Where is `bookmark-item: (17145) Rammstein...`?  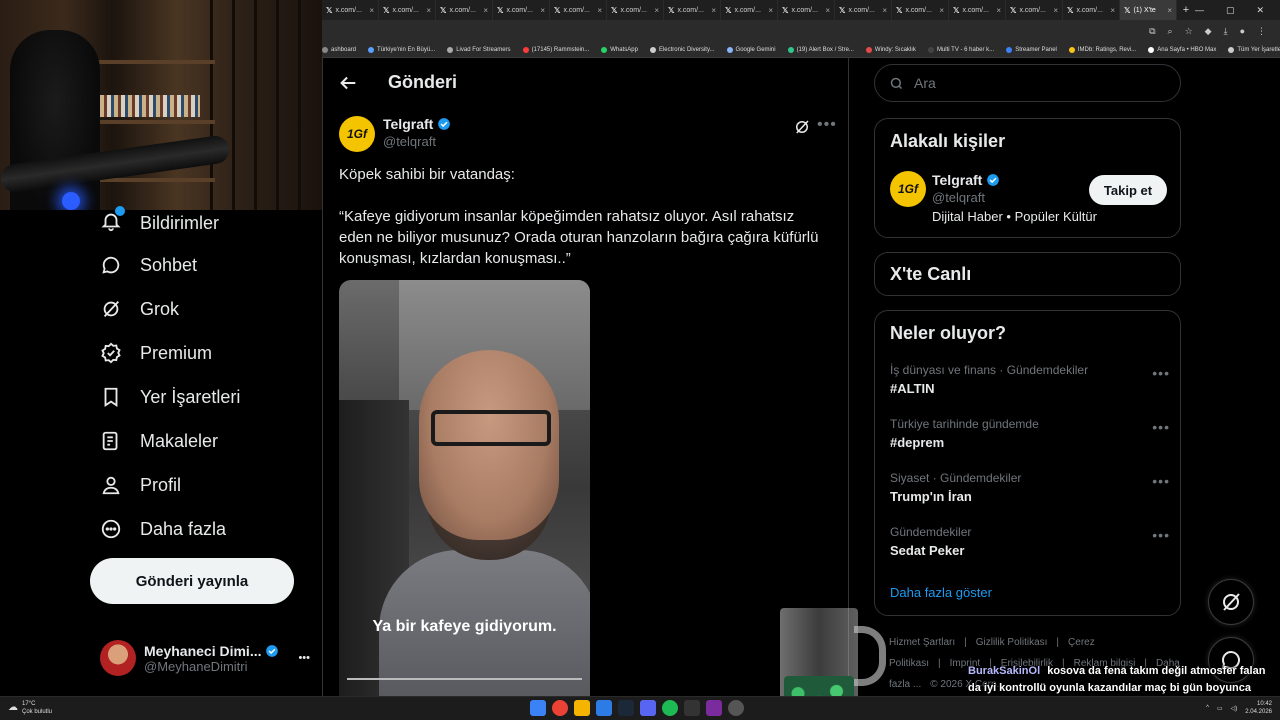
bookmark-item: (17145) Rammstein... is located at coordinates (555, 49).